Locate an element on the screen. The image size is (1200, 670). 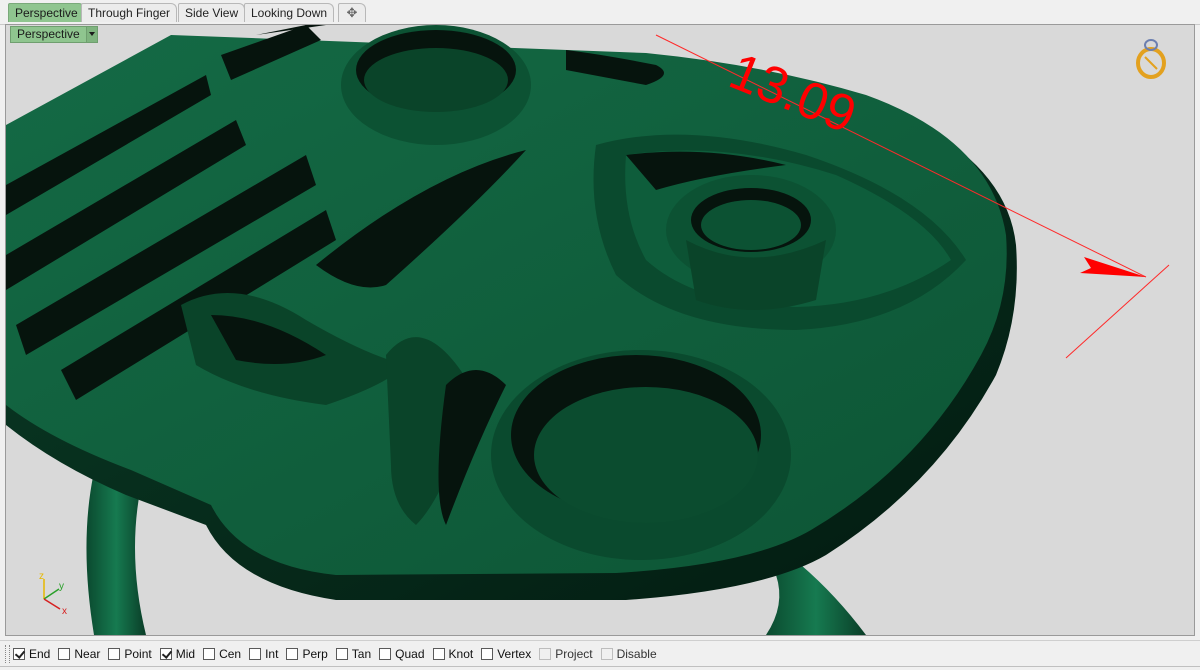
osnap-tan: Tan is located at coordinates (353, 654).